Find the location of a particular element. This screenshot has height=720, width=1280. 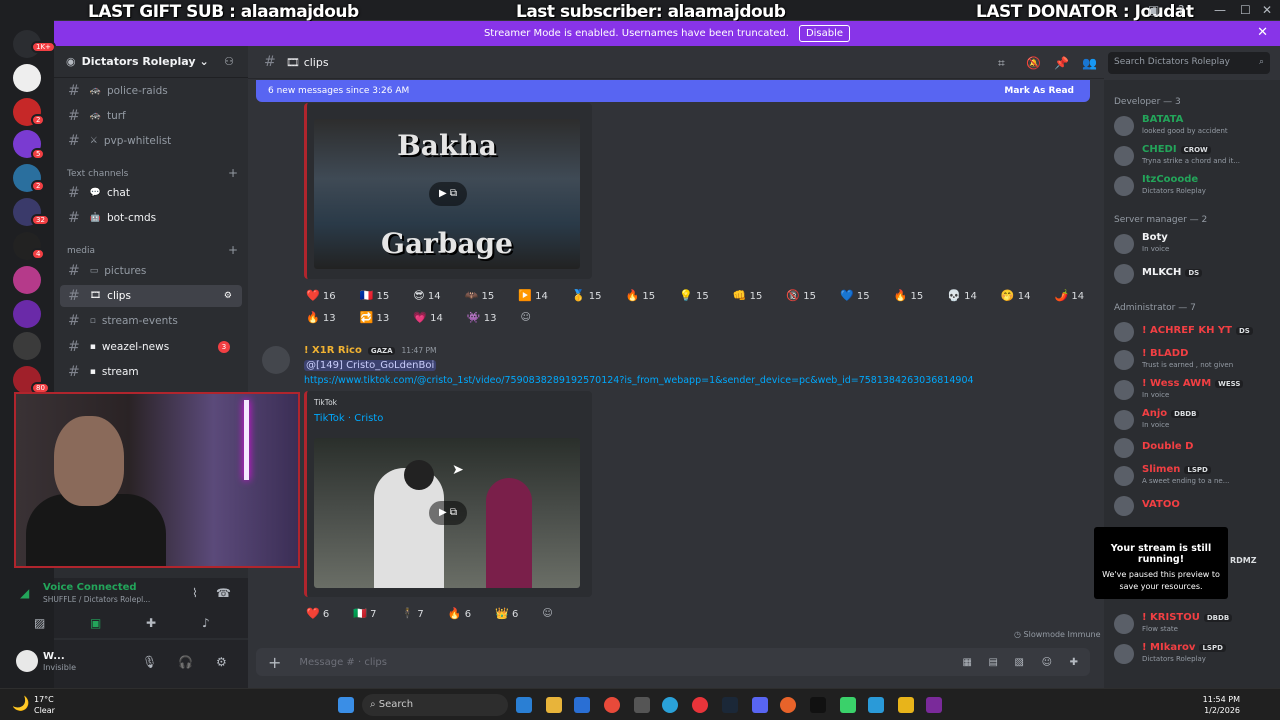

mark-as-read-button: Mark As Read is located at coordinates (1039, 91).